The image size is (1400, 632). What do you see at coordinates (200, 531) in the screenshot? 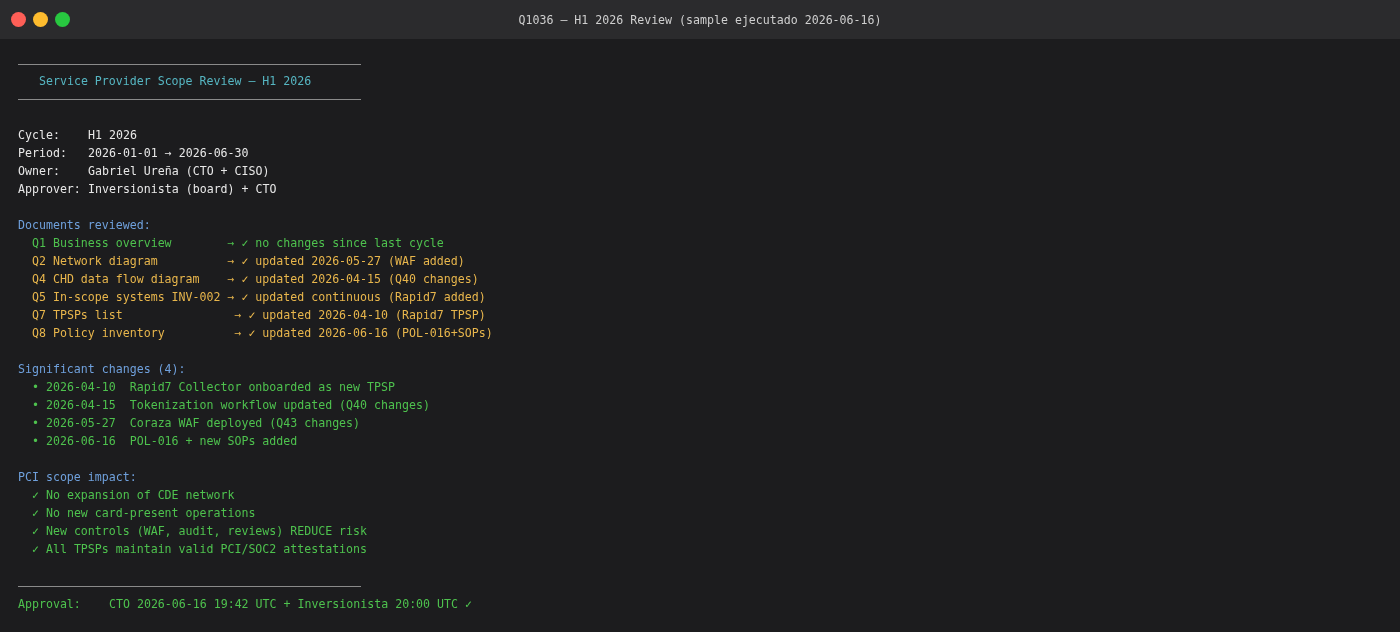
I see `output-line: ✓ New controls (WAF, audit, reviews) REDUCE risk` at bounding box center [200, 531].